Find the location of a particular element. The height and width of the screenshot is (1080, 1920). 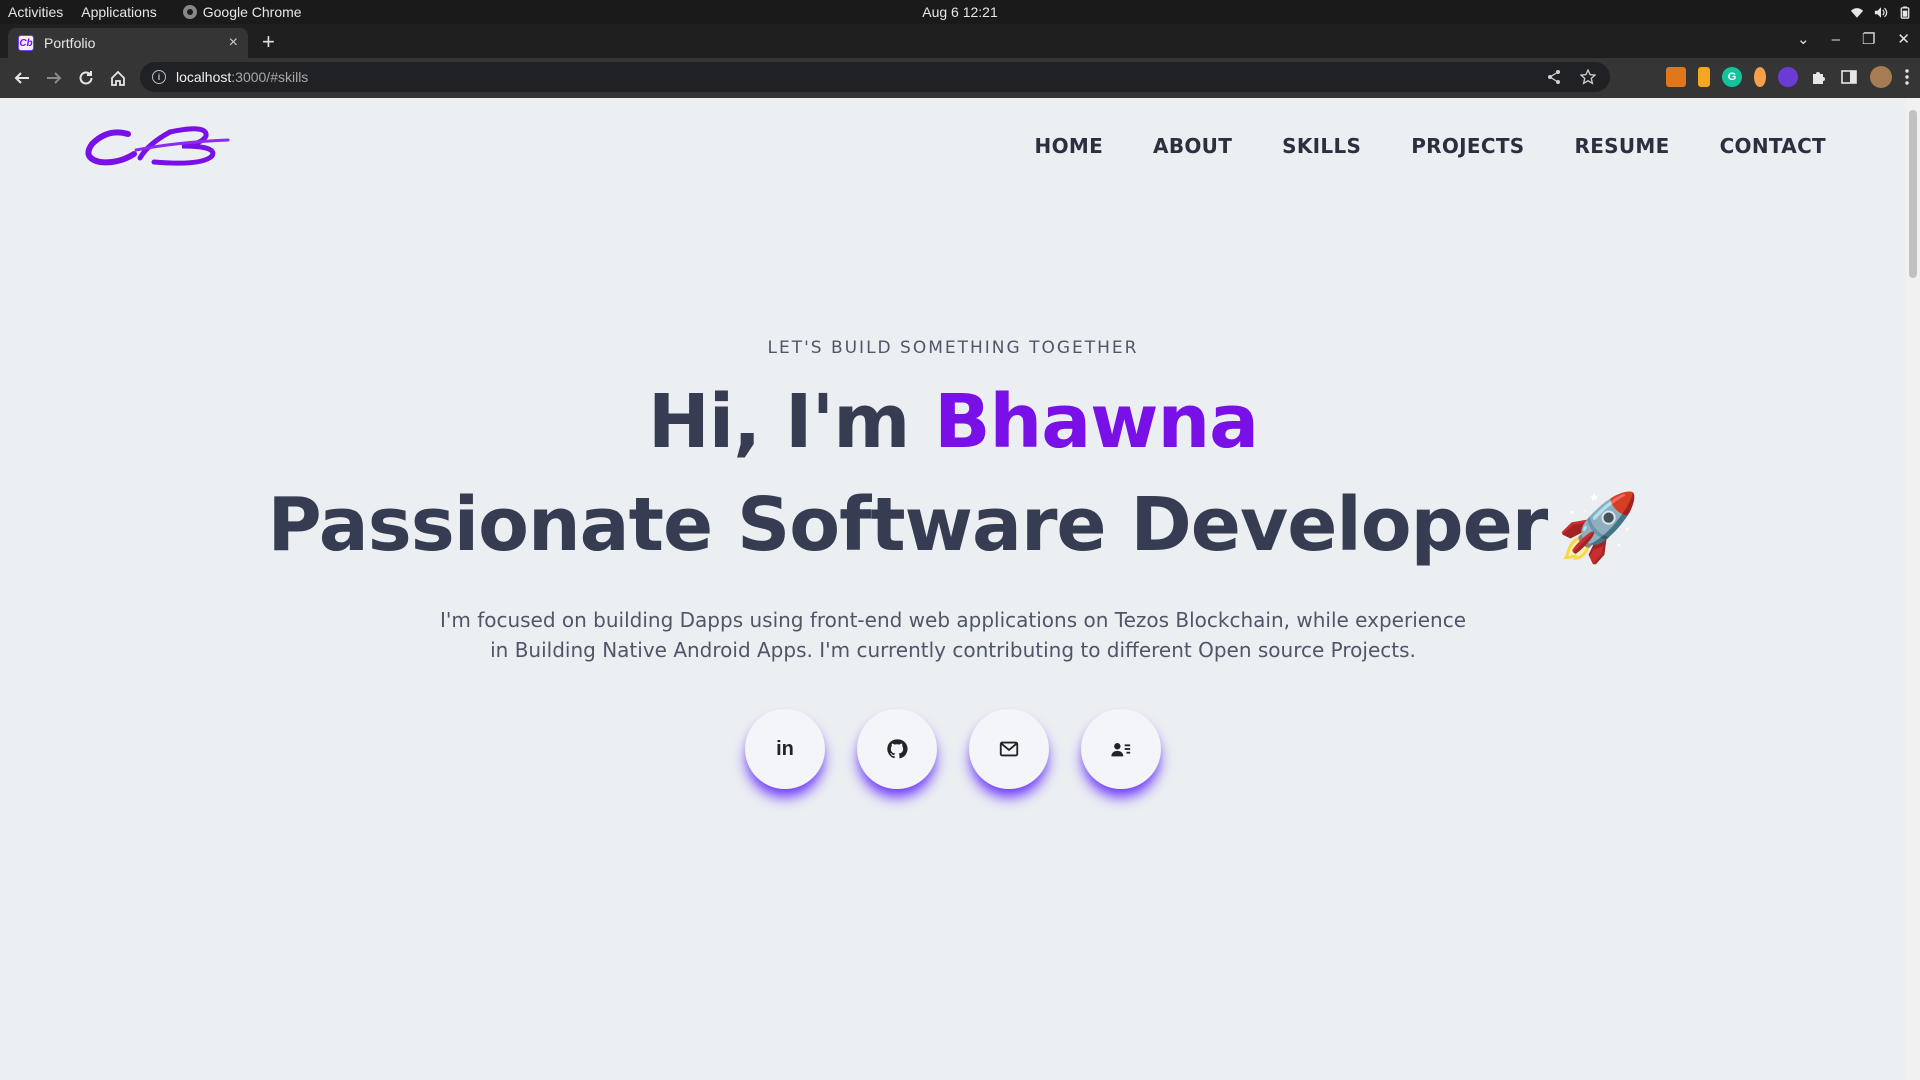

role-text: Passionate Software Developer is located at coordinates (908, 525).